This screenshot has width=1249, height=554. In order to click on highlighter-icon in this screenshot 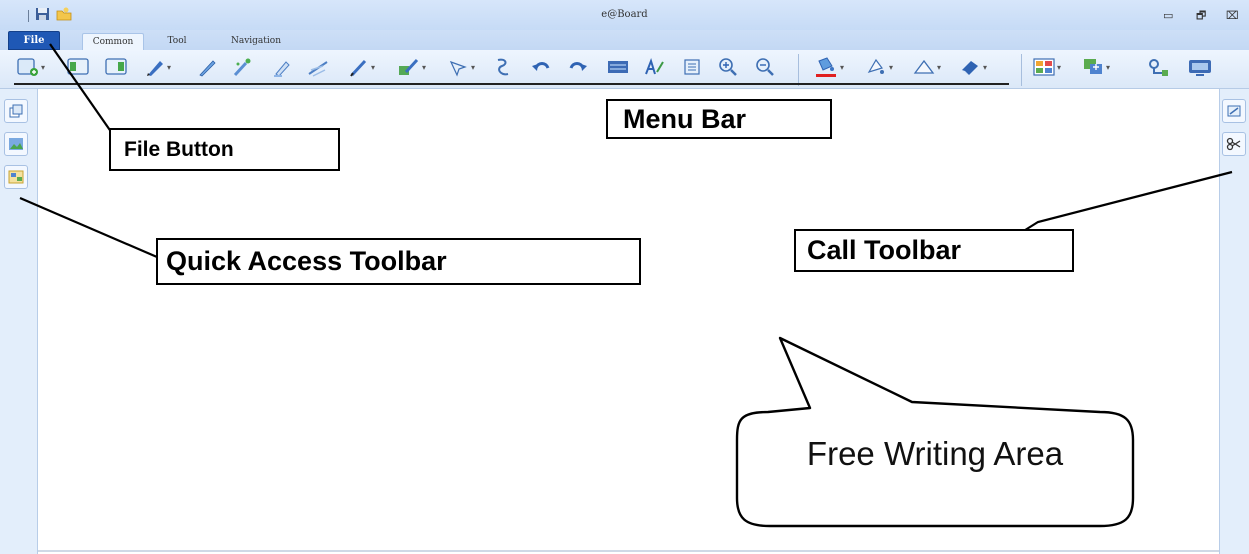, I will do `click(282, 67)`.